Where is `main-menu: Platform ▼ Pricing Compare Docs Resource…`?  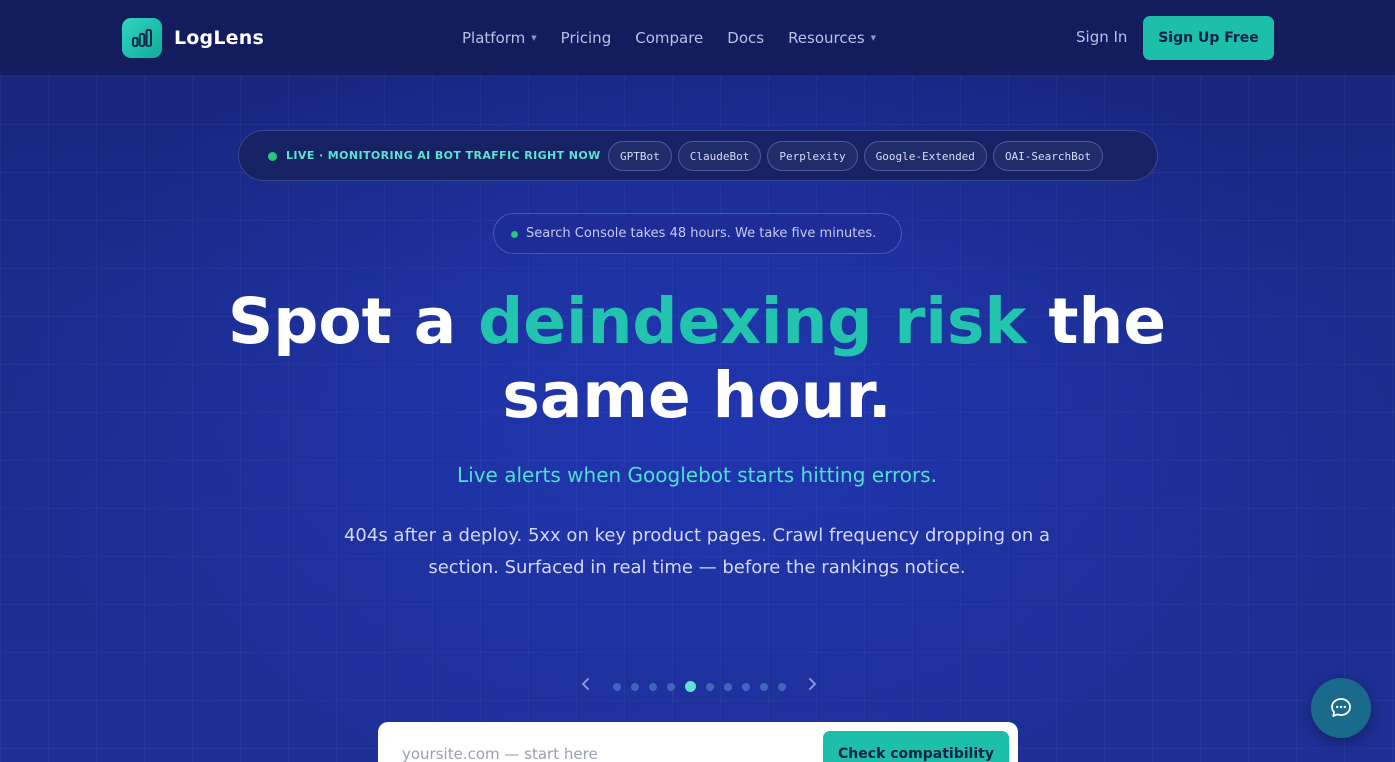 main-menu: Platform ▼ Pricing Compare Docs Resource… is located at coordinates (681, 38).